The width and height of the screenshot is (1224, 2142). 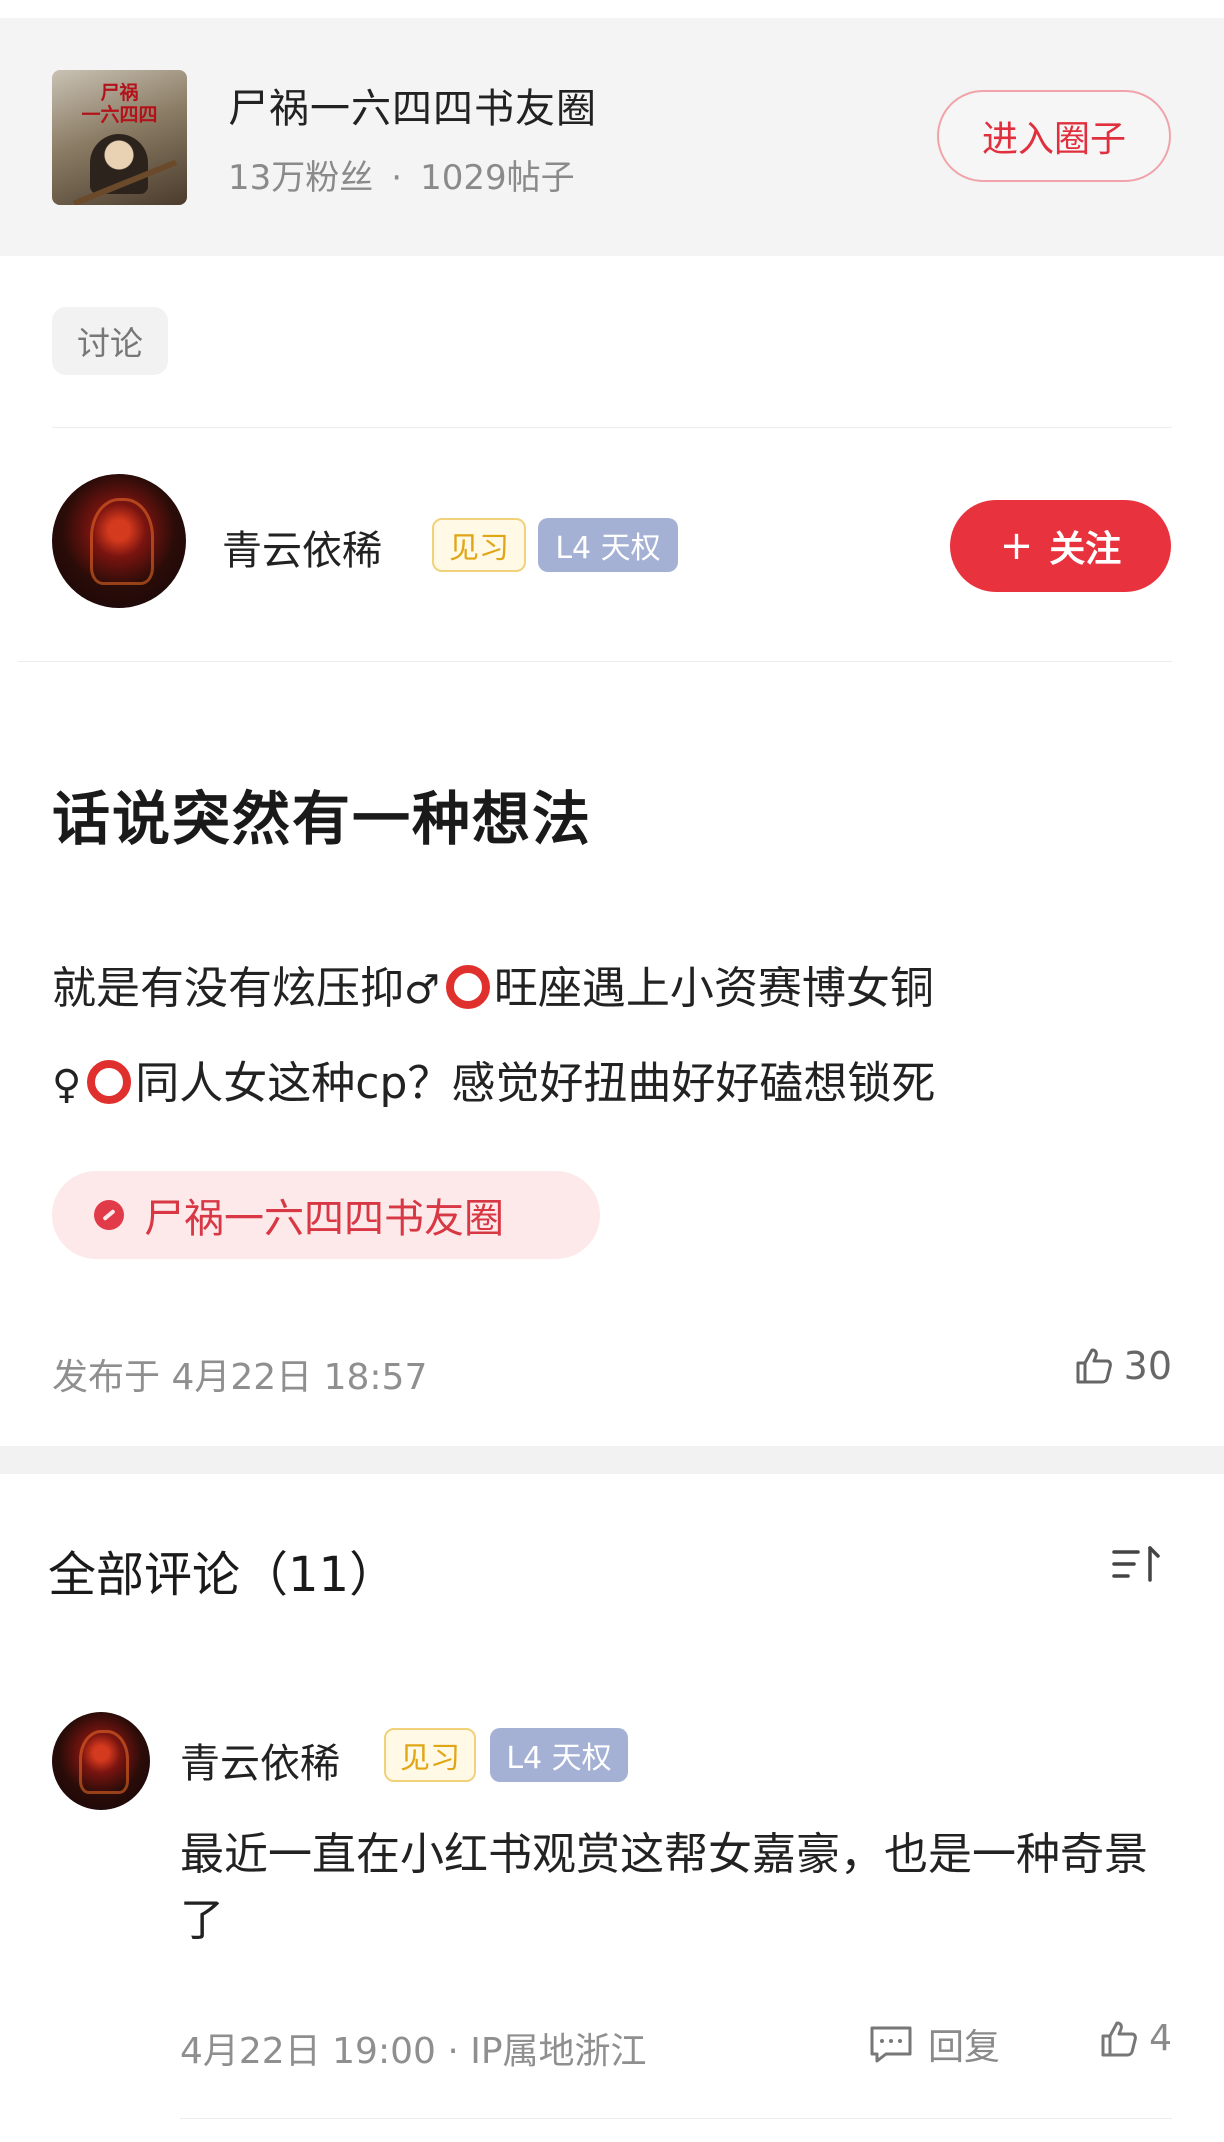 I want to click on circle-link-pill: 尸祸一六四四书友圈, so click(x=326, y=1215).